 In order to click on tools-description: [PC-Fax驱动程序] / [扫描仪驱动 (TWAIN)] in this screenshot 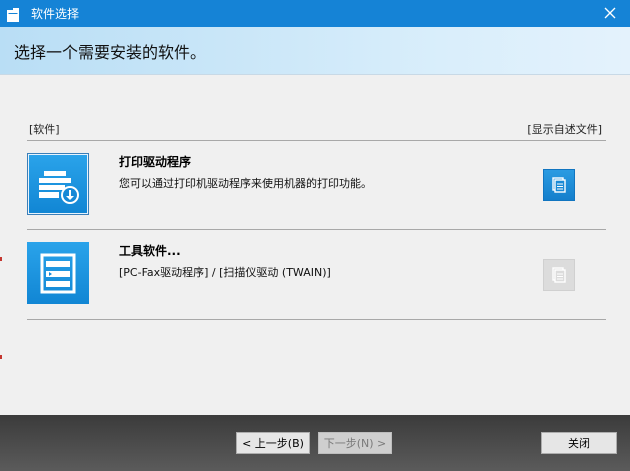, I will do `click(225, 272)`.